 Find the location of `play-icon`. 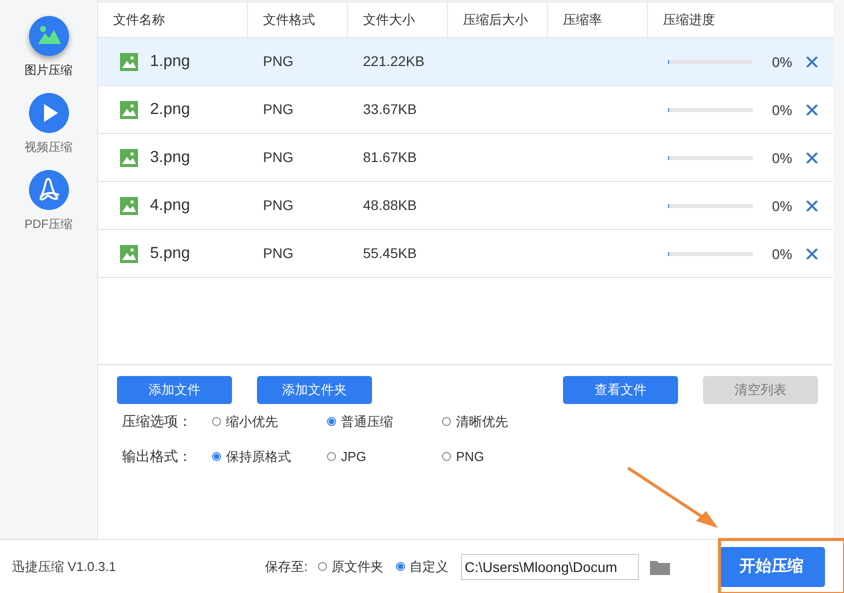

play-icon is located at coordinates (48, 113).